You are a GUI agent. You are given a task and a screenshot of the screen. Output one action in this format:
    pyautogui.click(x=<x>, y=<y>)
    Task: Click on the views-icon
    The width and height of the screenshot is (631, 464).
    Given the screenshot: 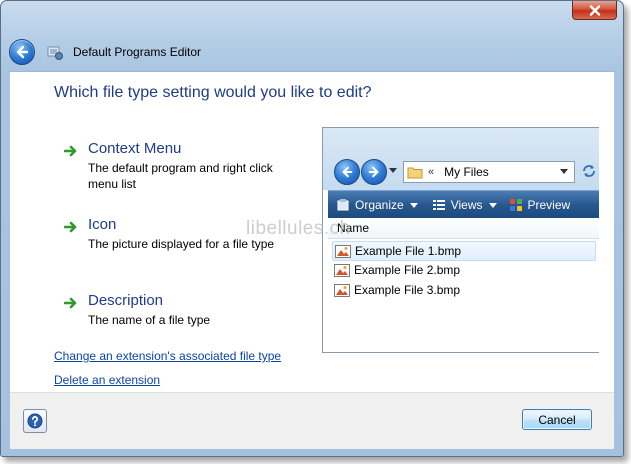 What is the action you would take?
    pyautogui.click(x=438, y=205)
    